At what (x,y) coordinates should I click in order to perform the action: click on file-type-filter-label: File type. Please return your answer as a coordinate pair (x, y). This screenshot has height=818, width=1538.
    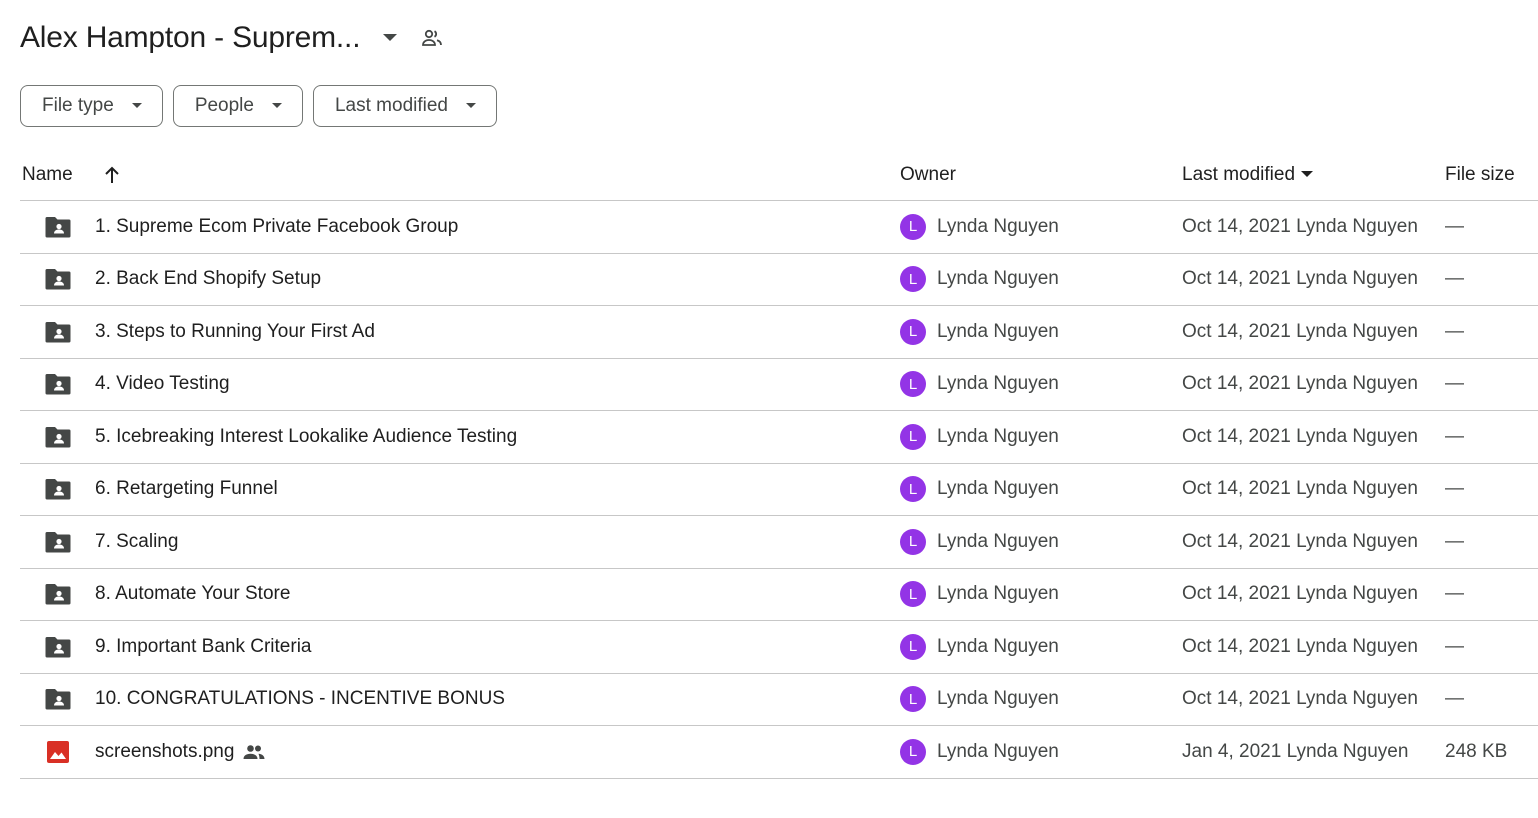
    Looking at the image, I should click on (78, 105).